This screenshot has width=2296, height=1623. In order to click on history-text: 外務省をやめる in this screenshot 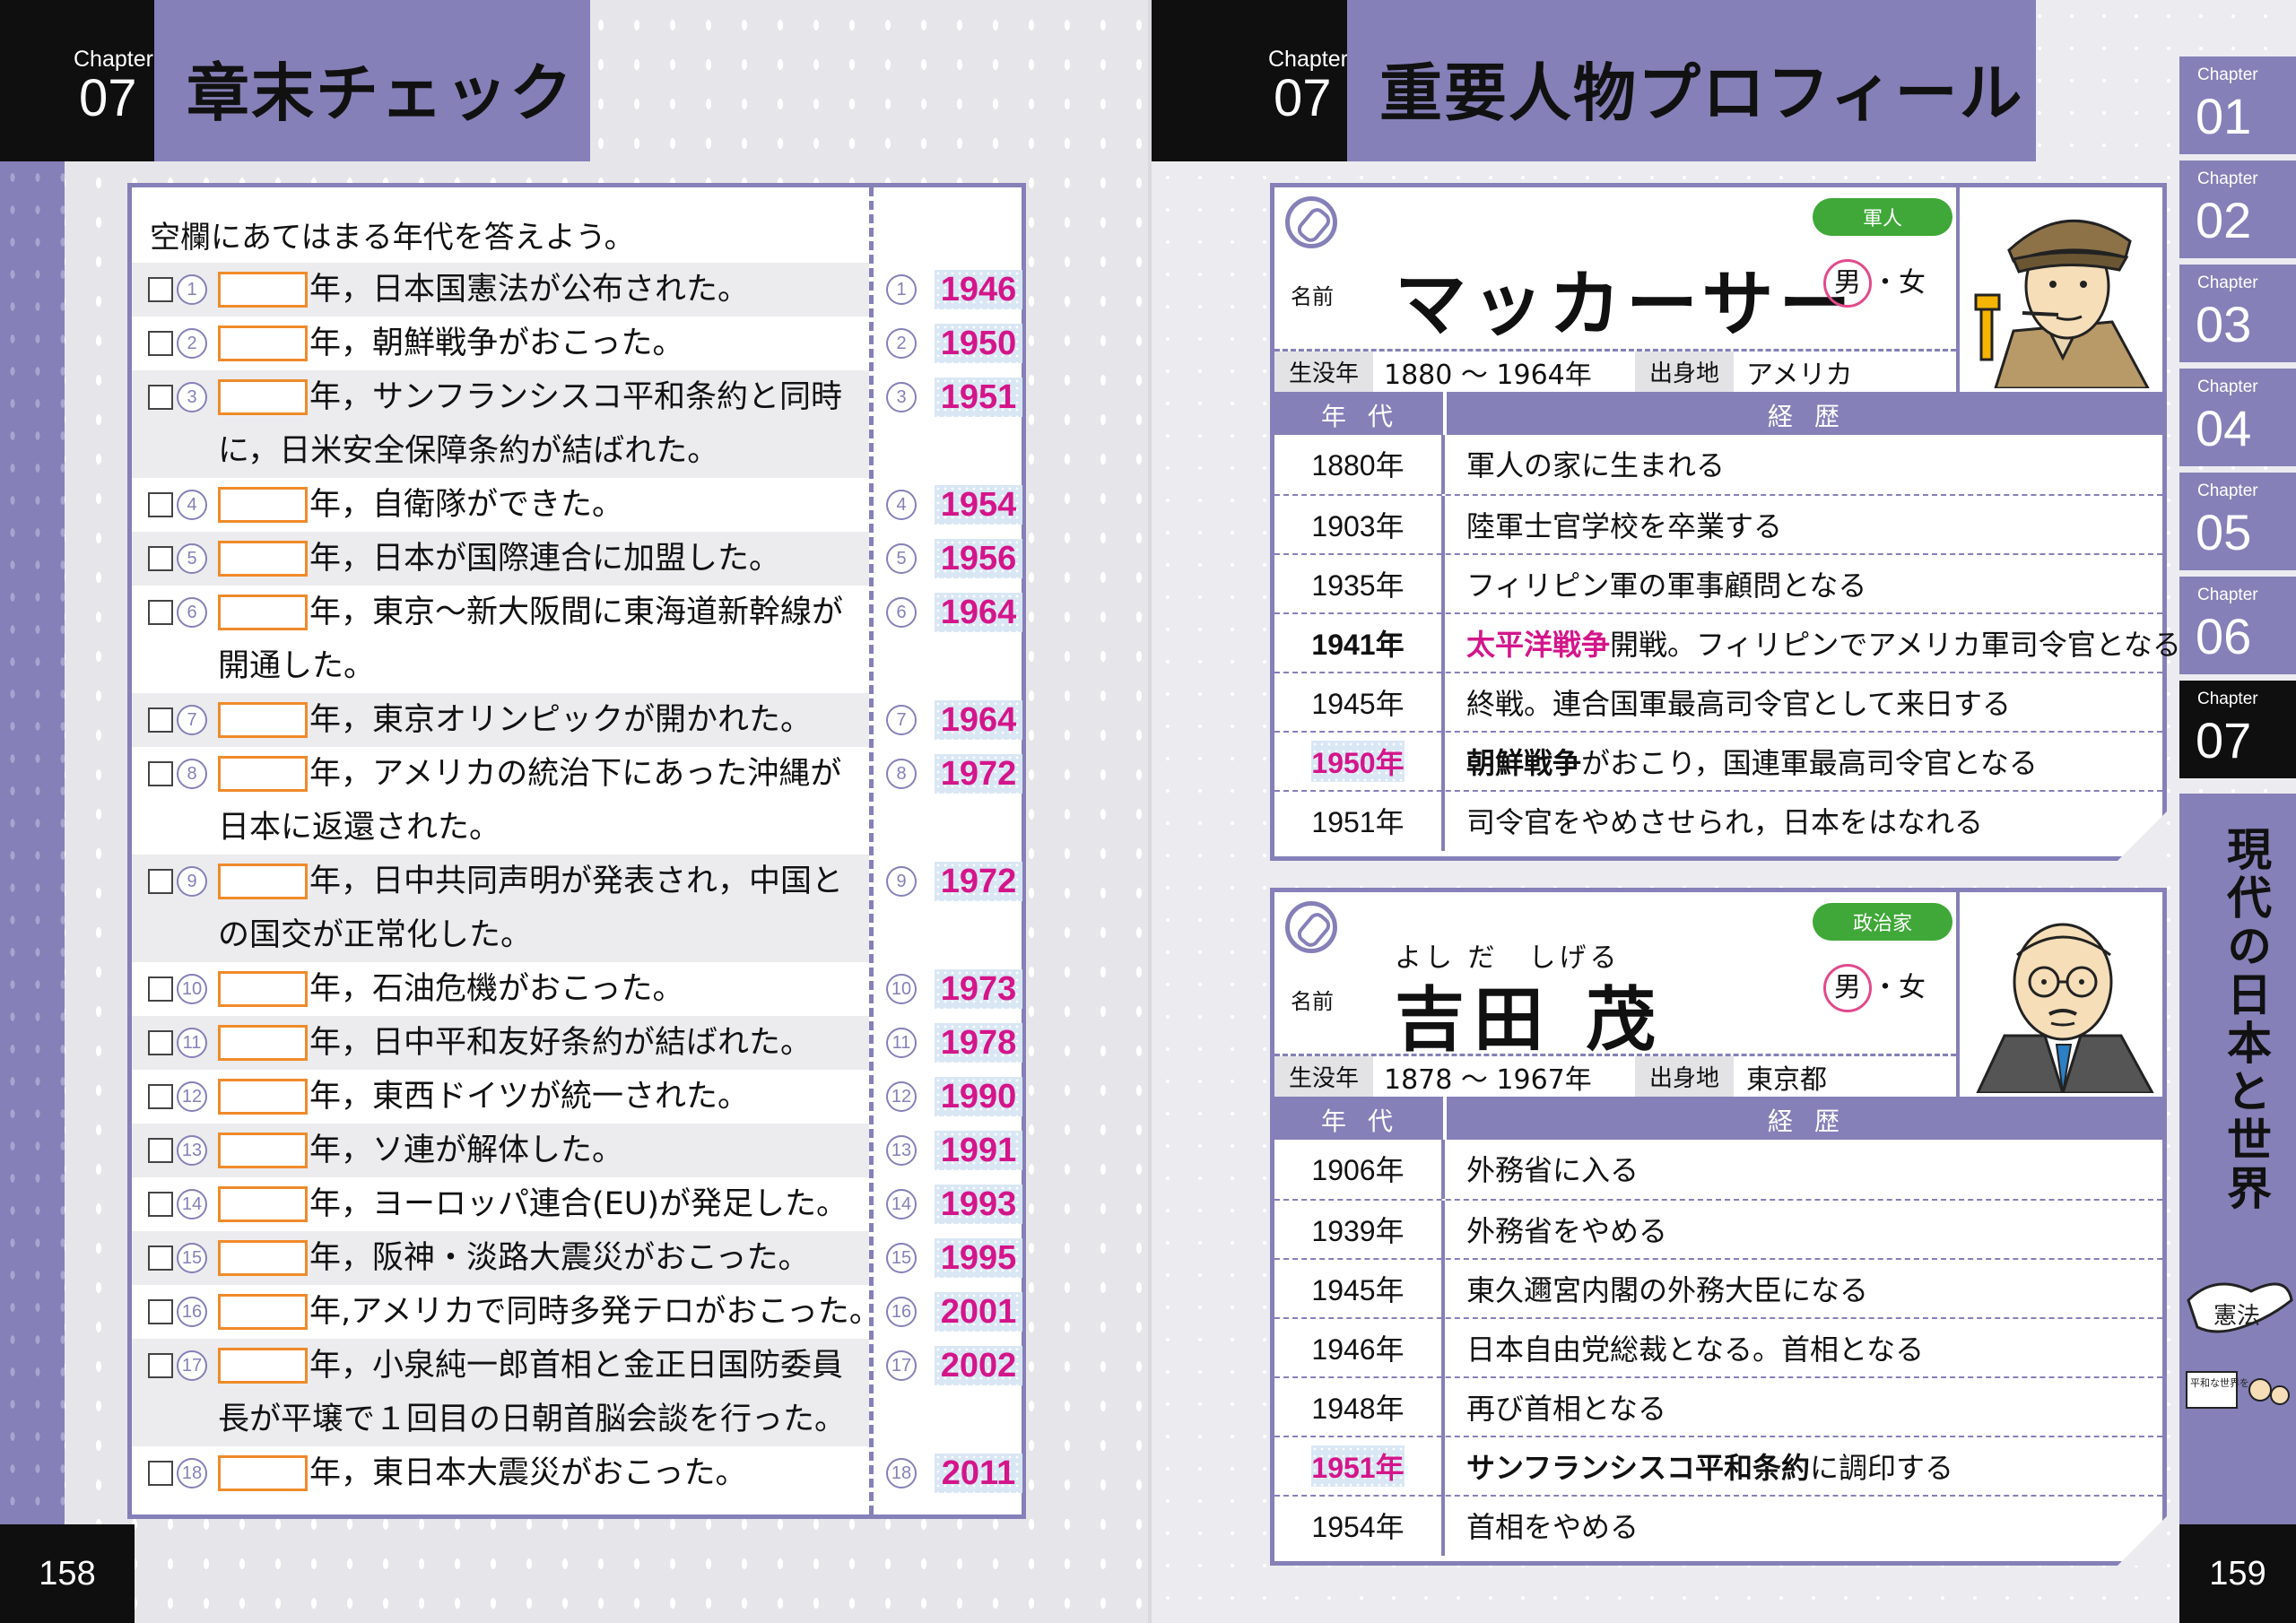, I will do `click(1567, 1231)`.